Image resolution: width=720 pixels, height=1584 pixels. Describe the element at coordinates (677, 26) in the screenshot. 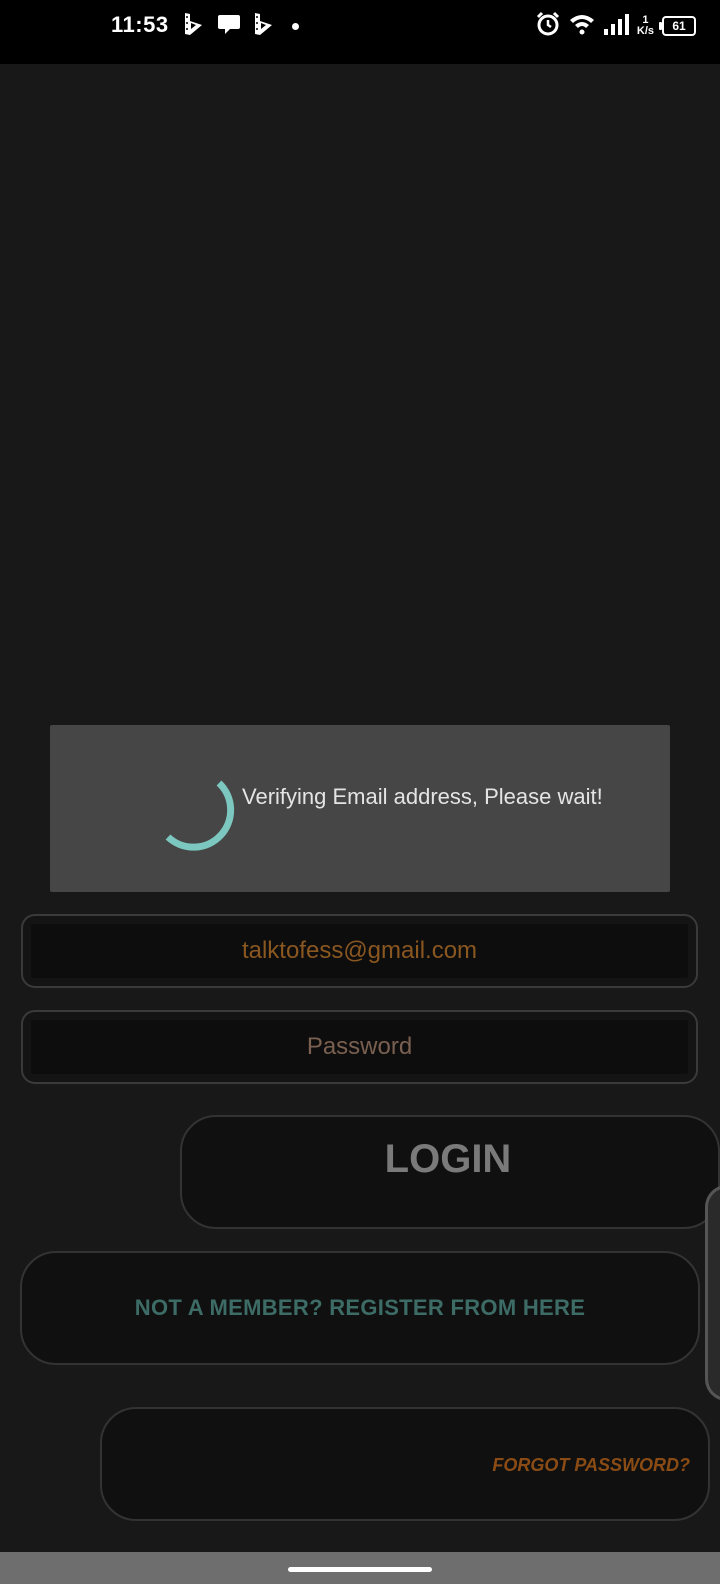

I see `battery-icon: 61` at that location.